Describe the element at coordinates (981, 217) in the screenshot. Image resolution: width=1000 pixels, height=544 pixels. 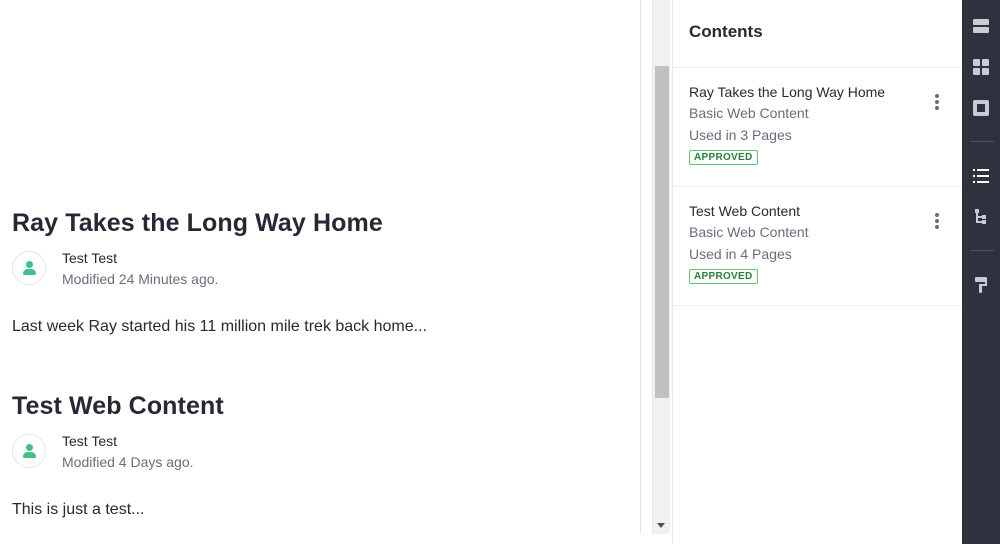
I see `tree-icon` at that location.